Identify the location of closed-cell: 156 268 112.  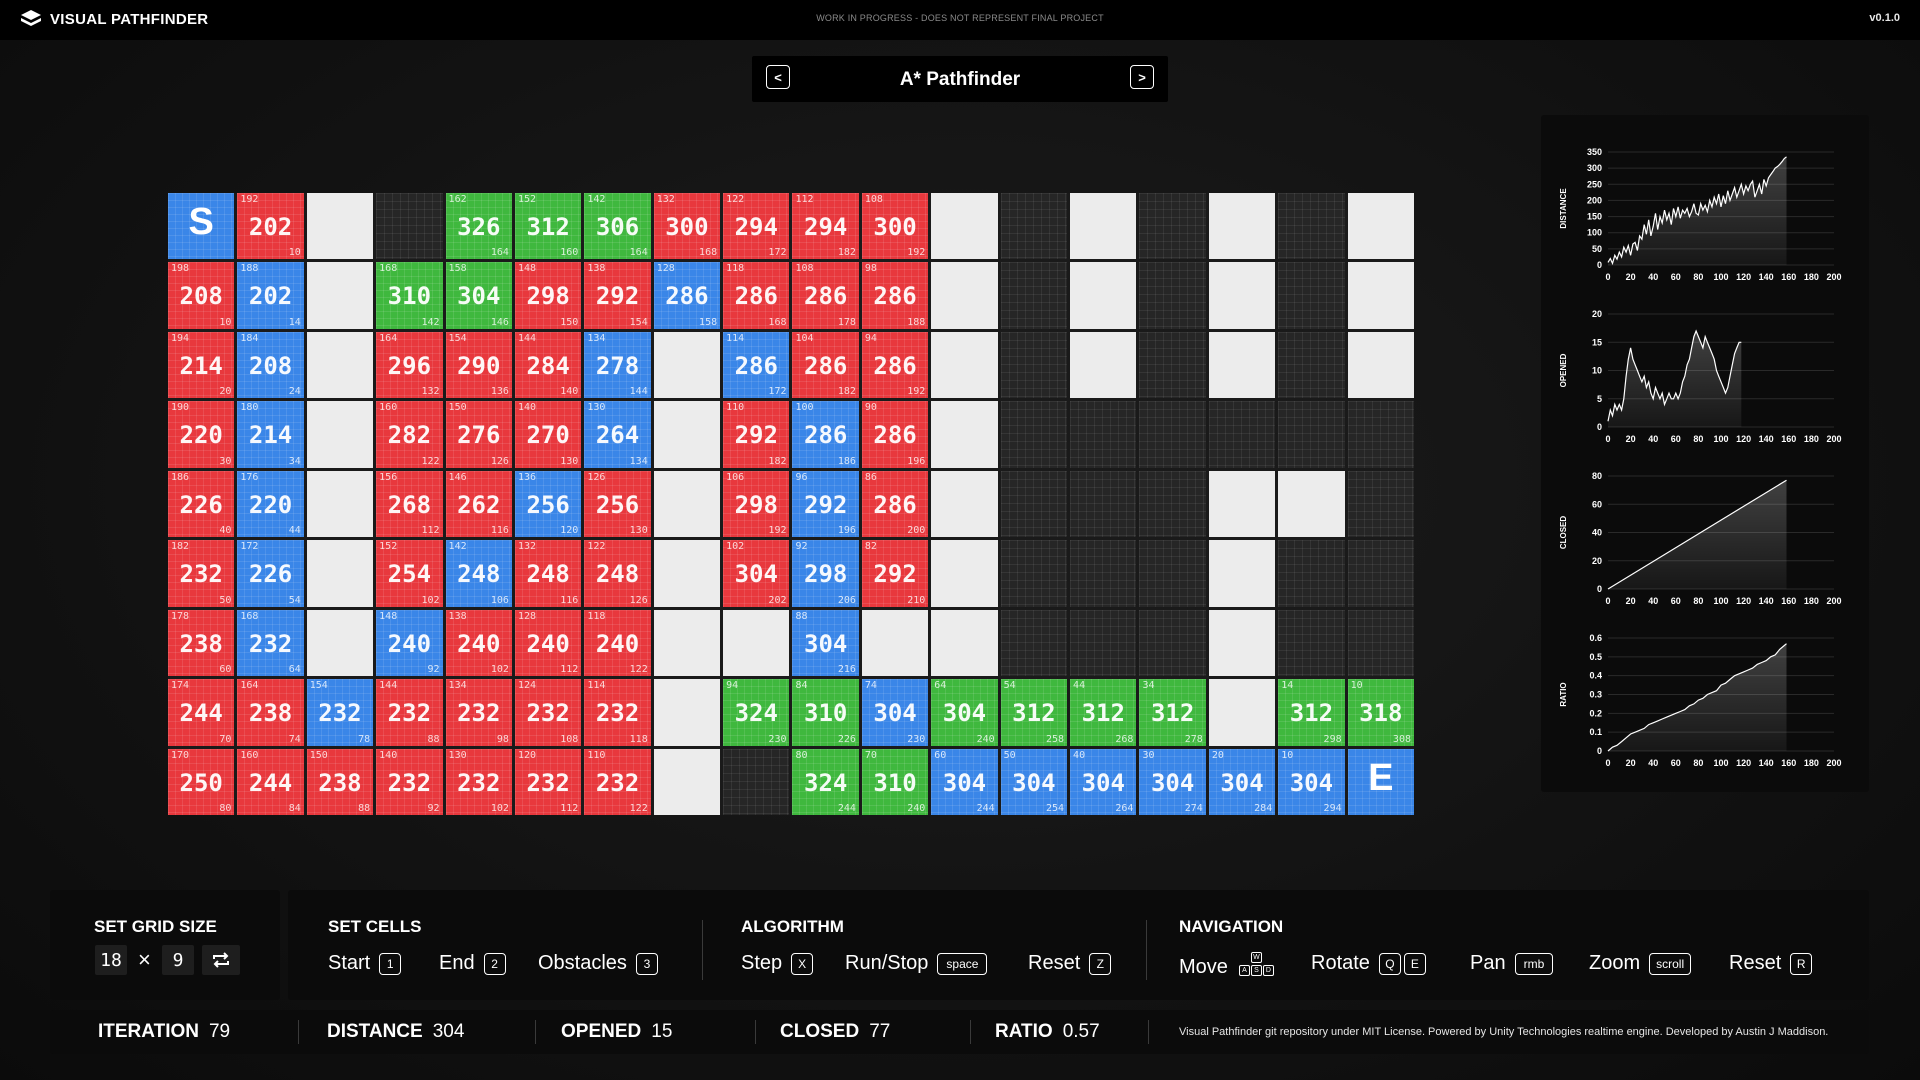
(409, 504).